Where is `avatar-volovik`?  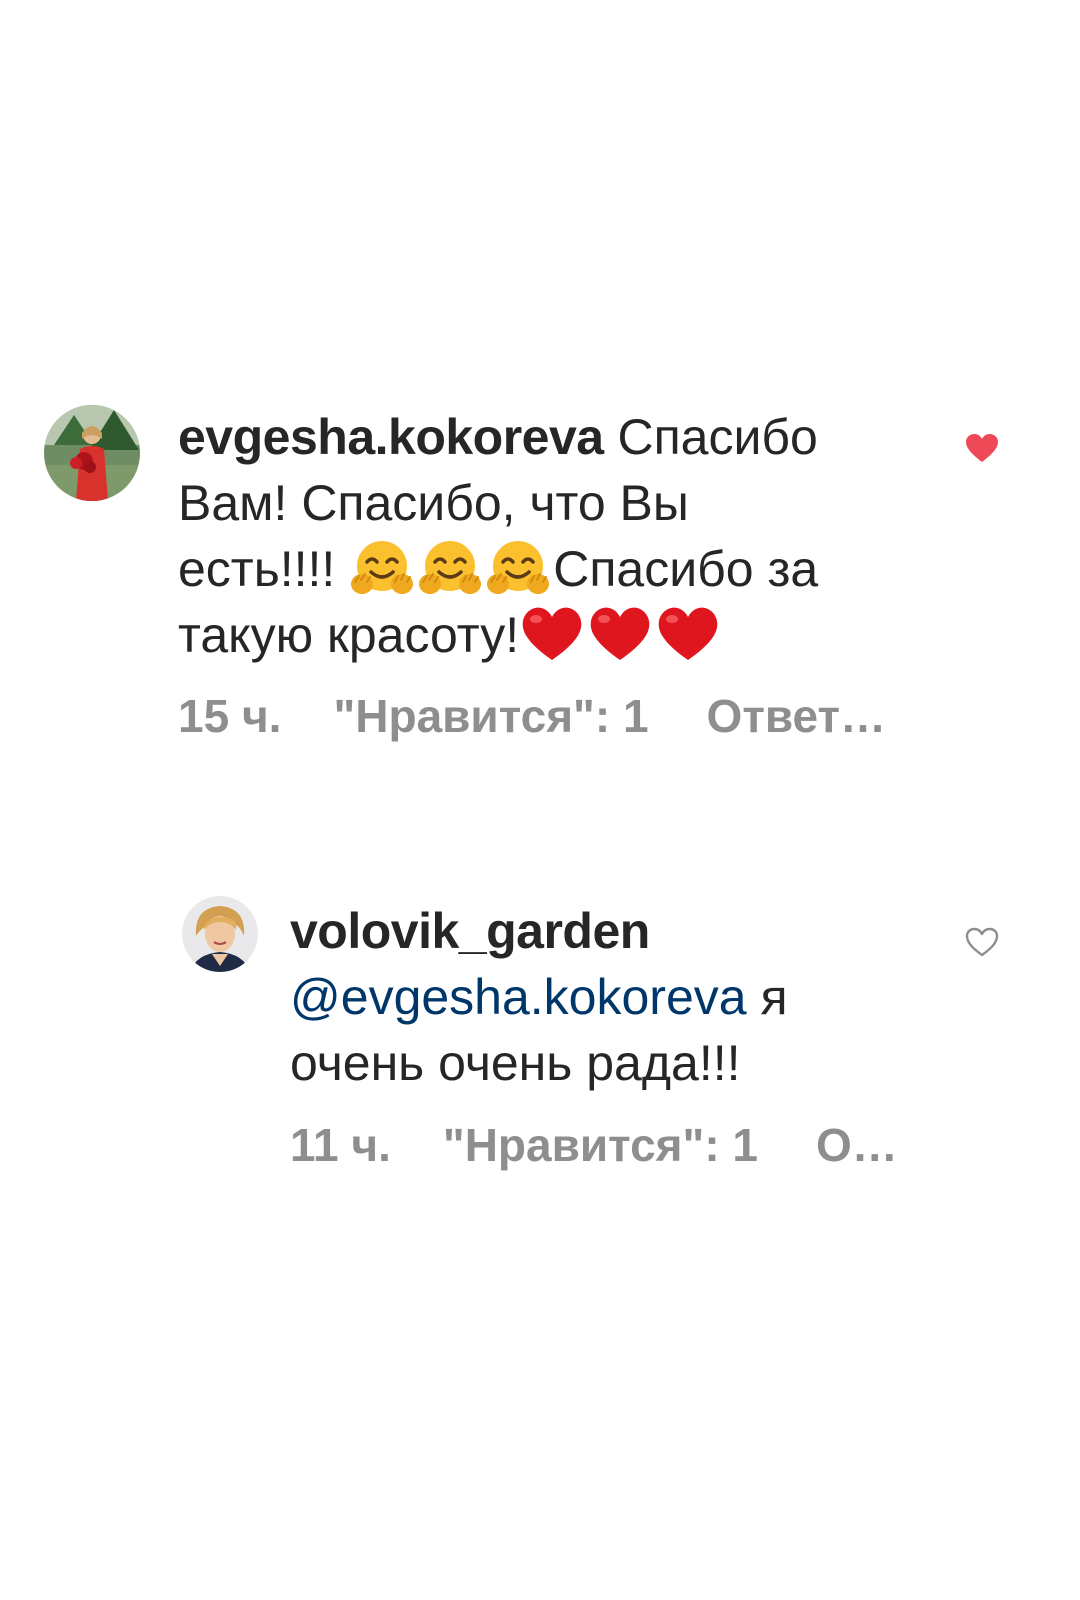 avatar-volovik is located at coordinates (220, 934).